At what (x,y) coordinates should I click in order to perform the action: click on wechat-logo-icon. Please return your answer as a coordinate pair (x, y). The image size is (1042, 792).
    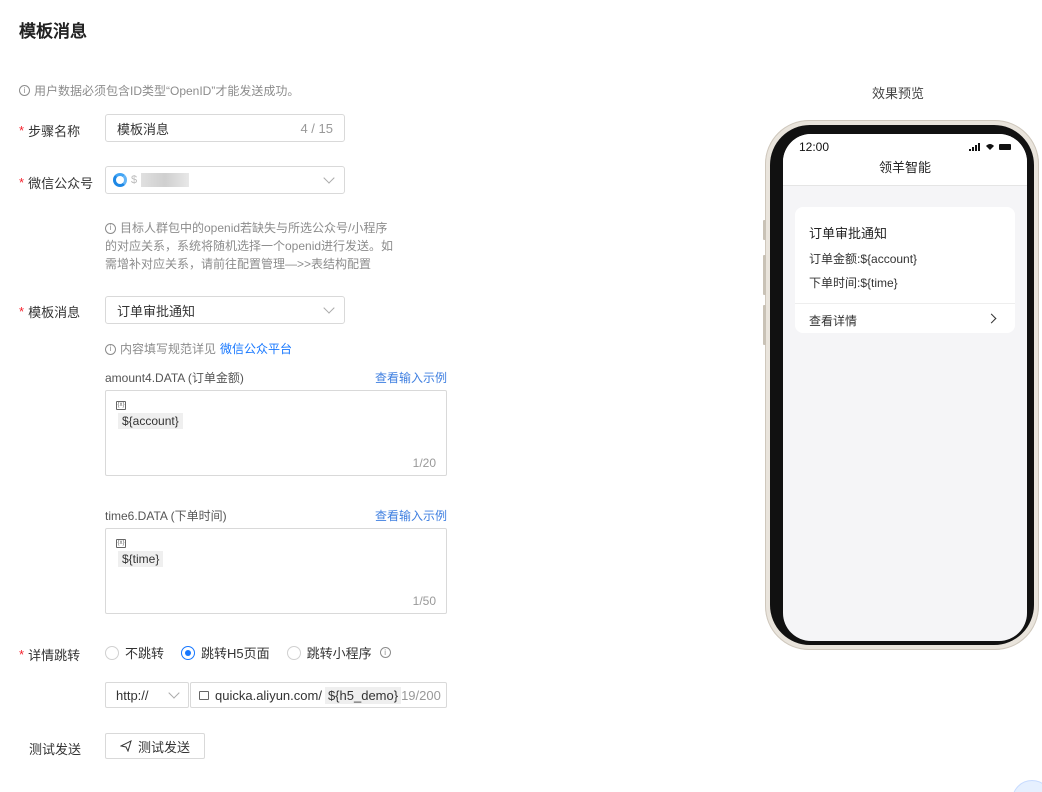
    Looking at the image, I should click on (120, 180).